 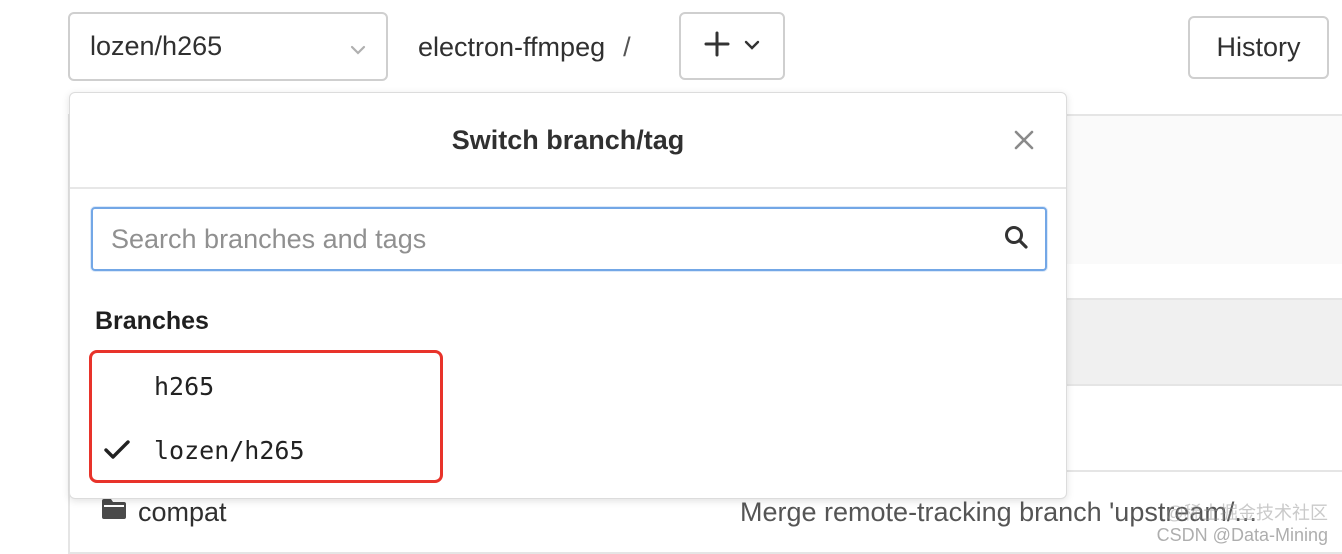 I want to click on watermark-line-1: @稀土掘金技术社区, so click(x=1246, y=513).